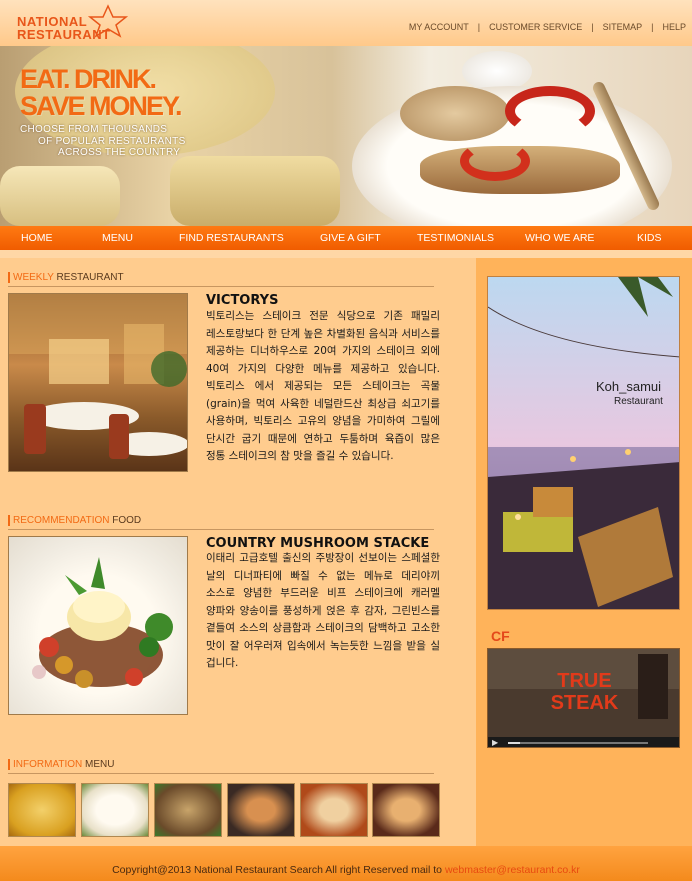 The height and width of the screenshot is (881, 692). I want to click on nav-give-a-gift: GIVE A GIFT, so click(350, 238).